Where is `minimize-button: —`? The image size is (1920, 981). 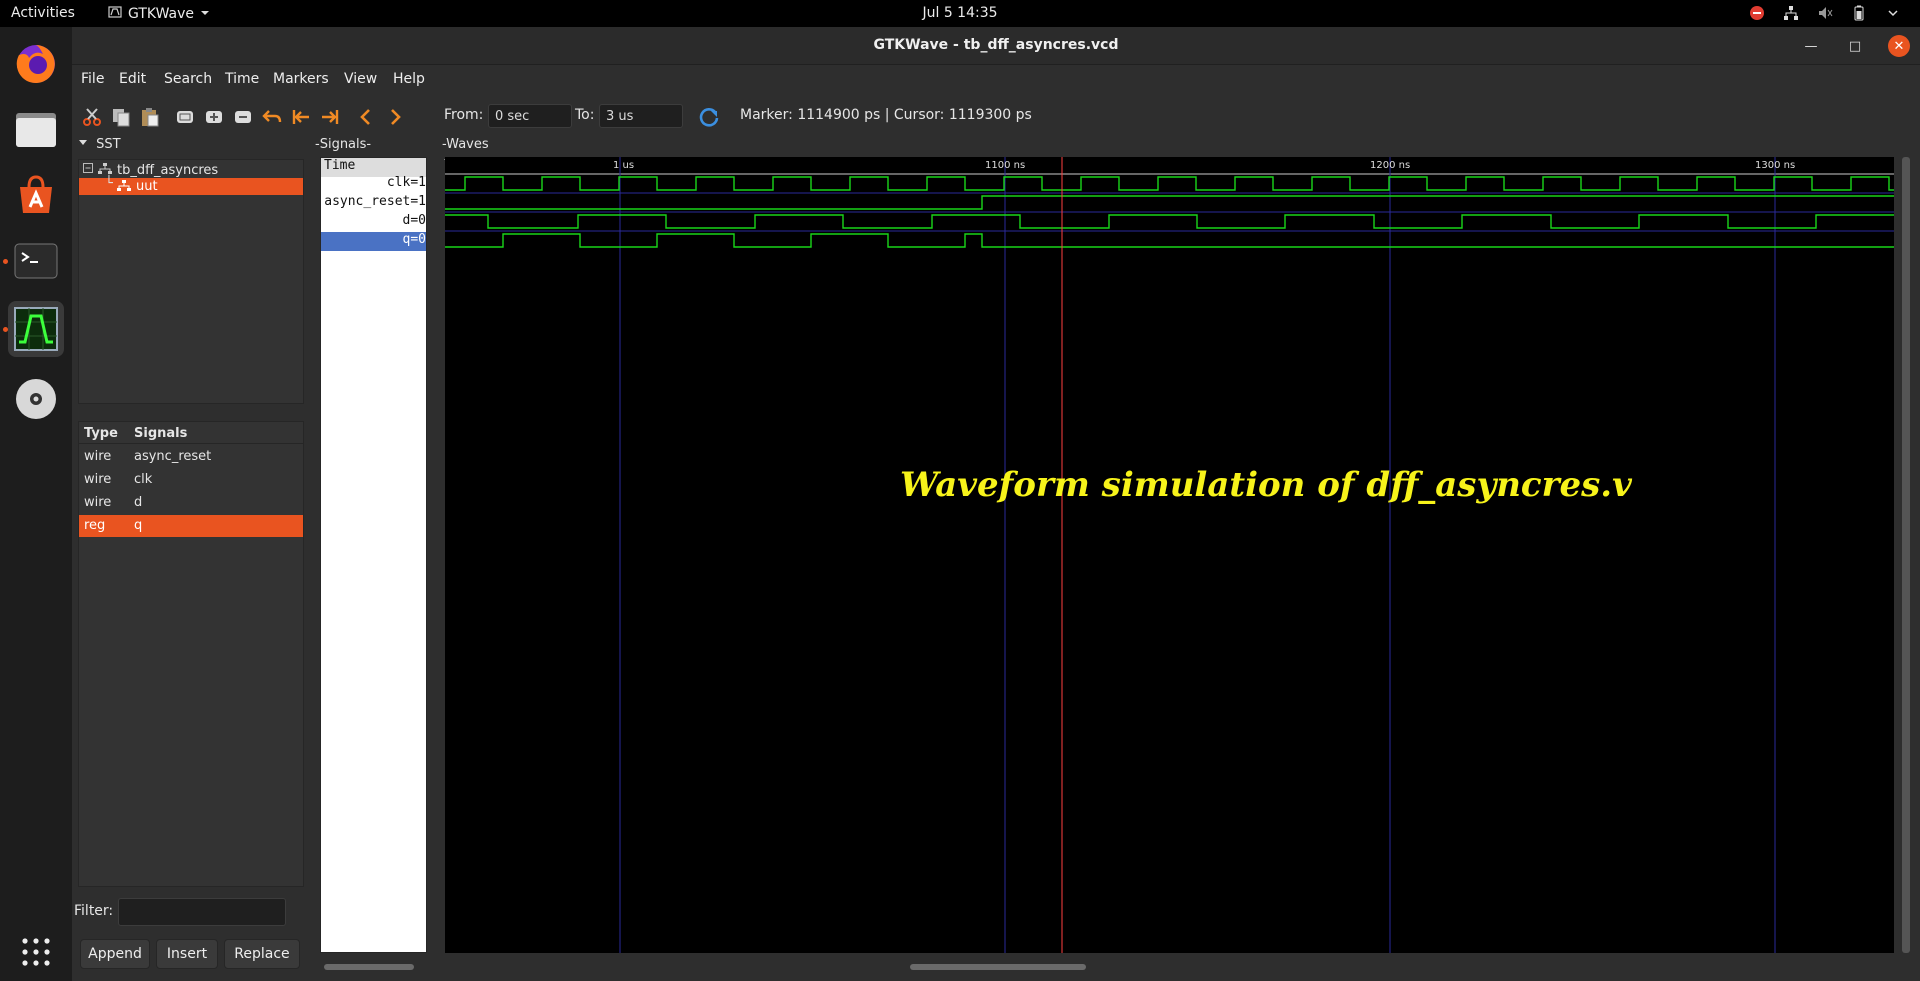 minimize-button: — is located at coordinates (1811, 46).